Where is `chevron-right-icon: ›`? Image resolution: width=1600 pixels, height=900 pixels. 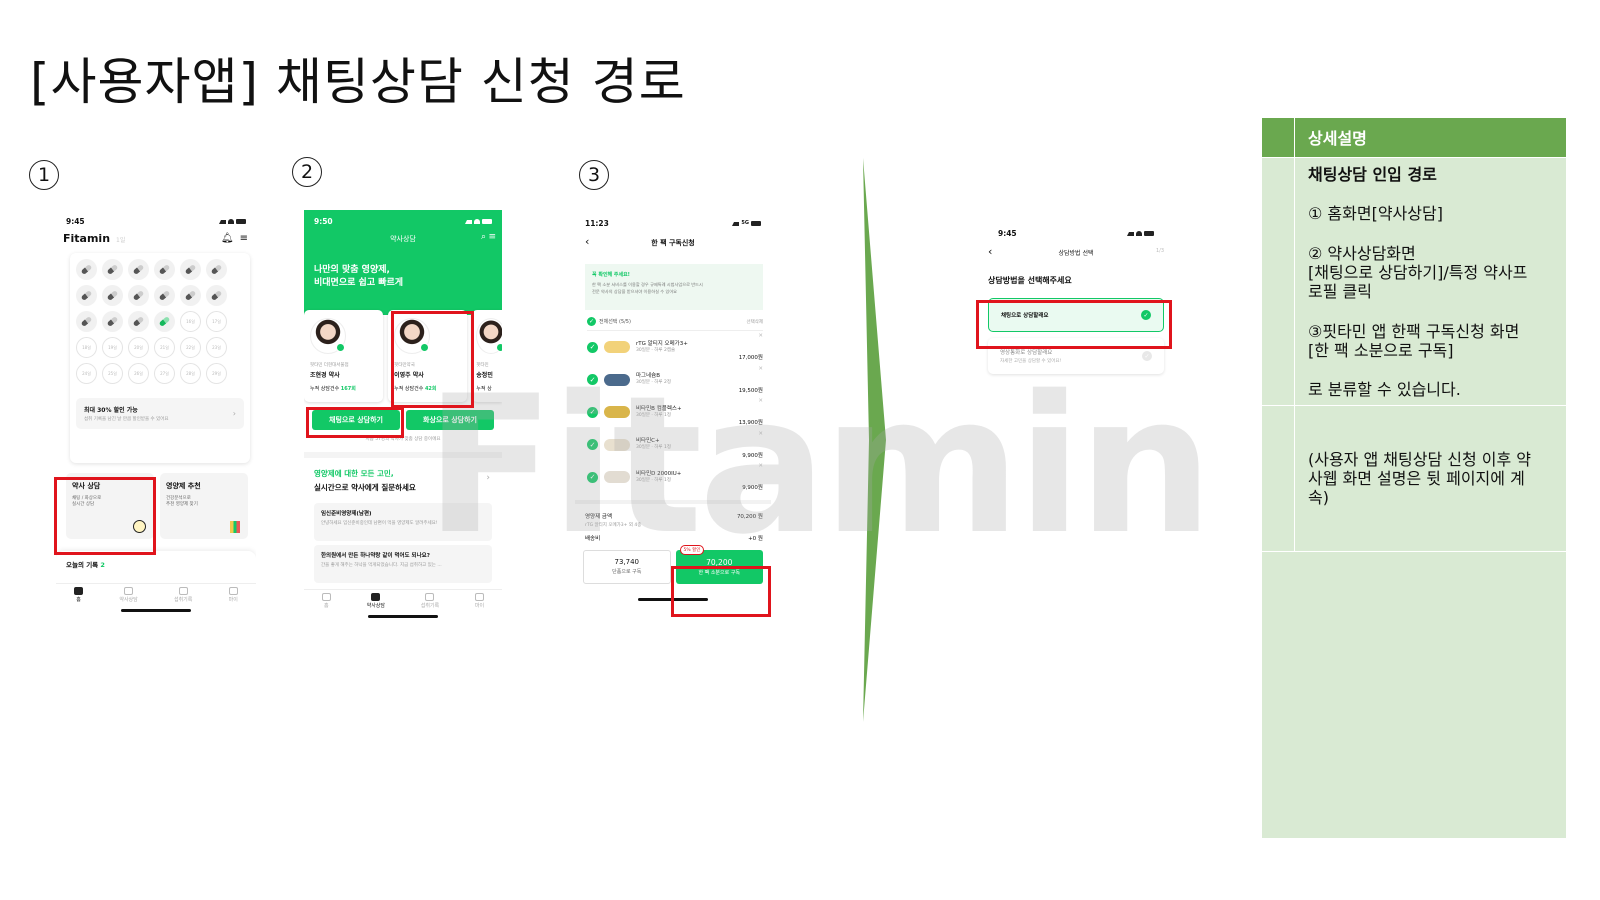
chevron-right-icon: › is located at coordinates (488, 478).